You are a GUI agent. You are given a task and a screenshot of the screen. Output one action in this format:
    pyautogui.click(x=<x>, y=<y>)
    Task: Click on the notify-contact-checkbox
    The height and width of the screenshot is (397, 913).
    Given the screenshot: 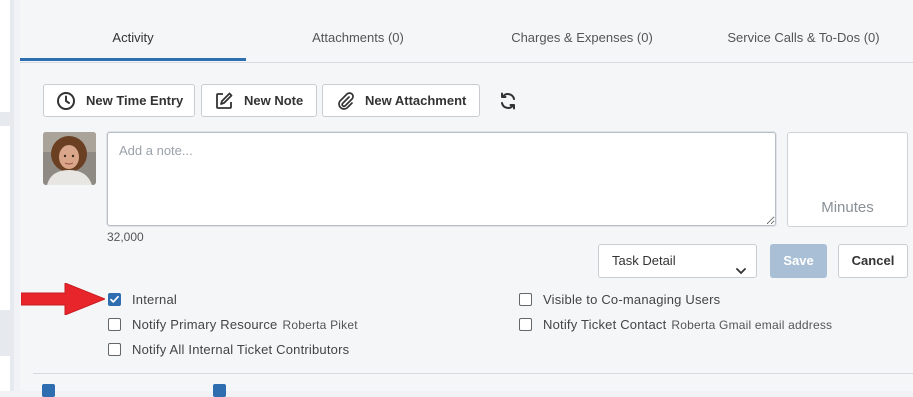 What is the action you would take?
    pyautogui.click(x=525, y=324)
    